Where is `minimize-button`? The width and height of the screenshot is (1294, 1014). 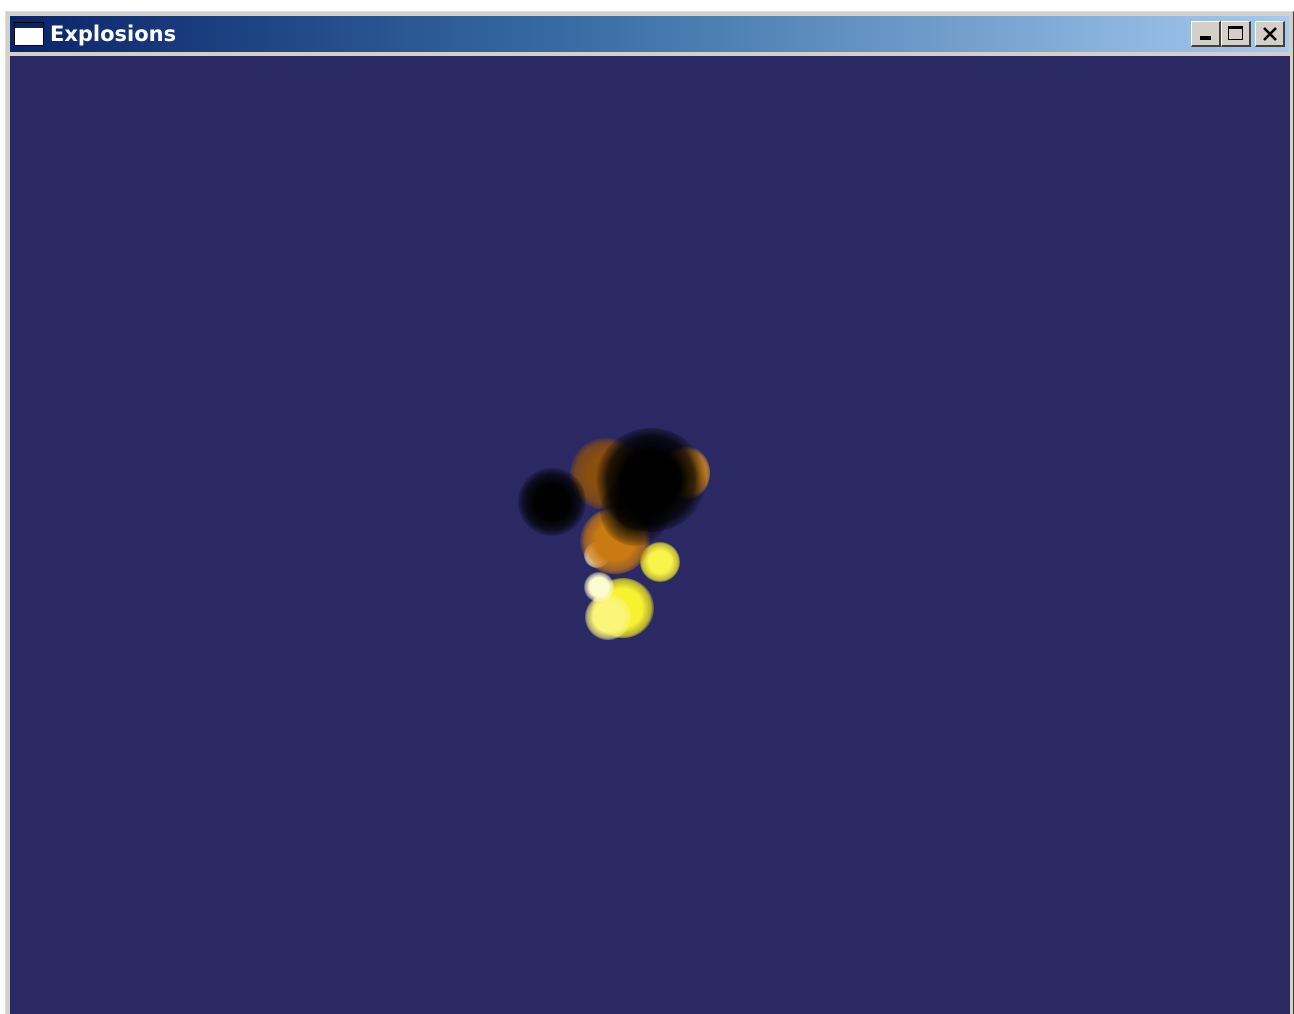 minimize-button is located at coordinates (1206, 34).